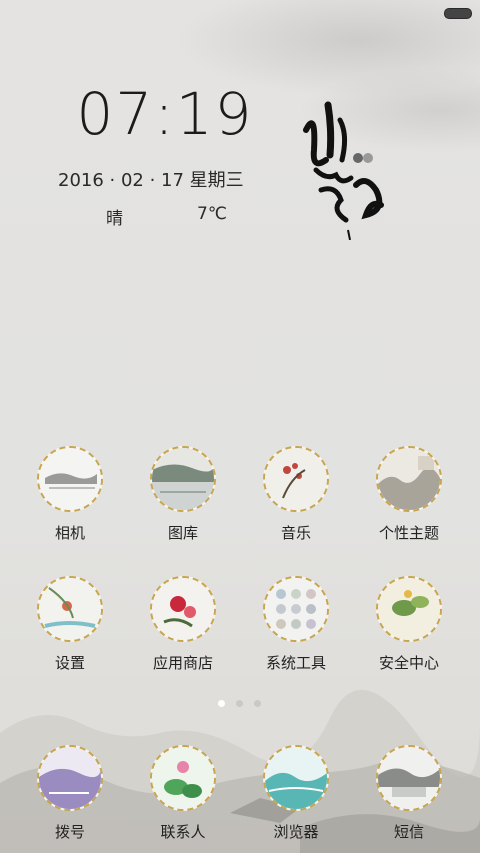  Describe the element at coordinates (408, 663) in the screenshot. I see `app-label: 安全中心` at that location.